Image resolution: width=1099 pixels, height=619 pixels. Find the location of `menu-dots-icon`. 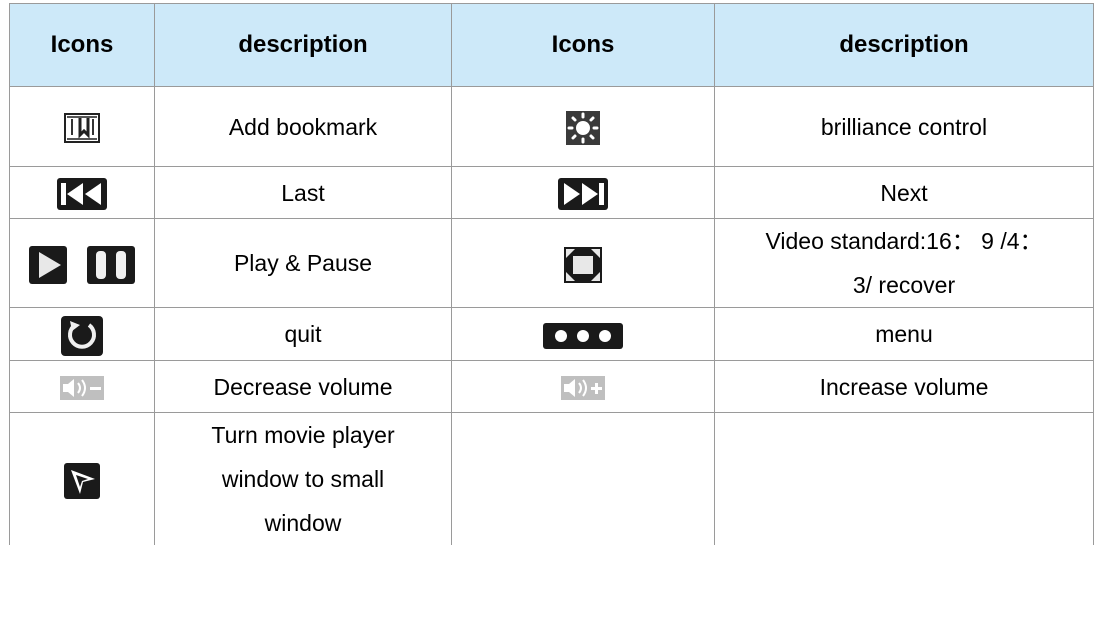

menu-dots-icon is located at coordinates (583, 335).